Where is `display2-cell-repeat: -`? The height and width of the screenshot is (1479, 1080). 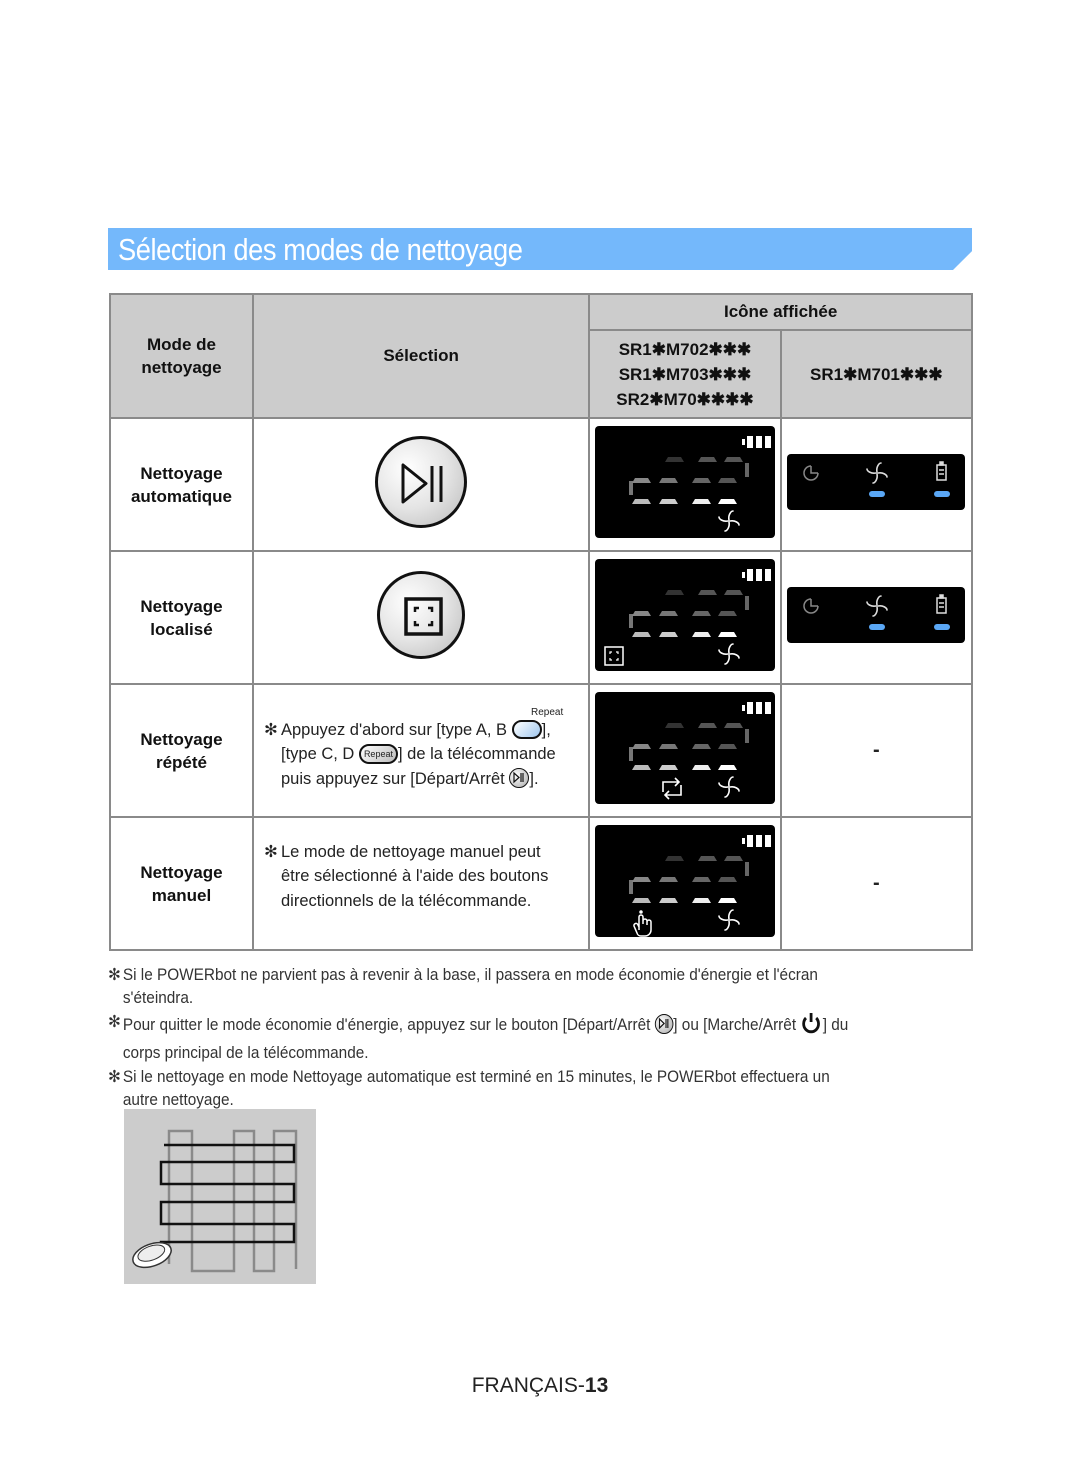
display2-cell-repeat: - is located at coordinates (876, 750).